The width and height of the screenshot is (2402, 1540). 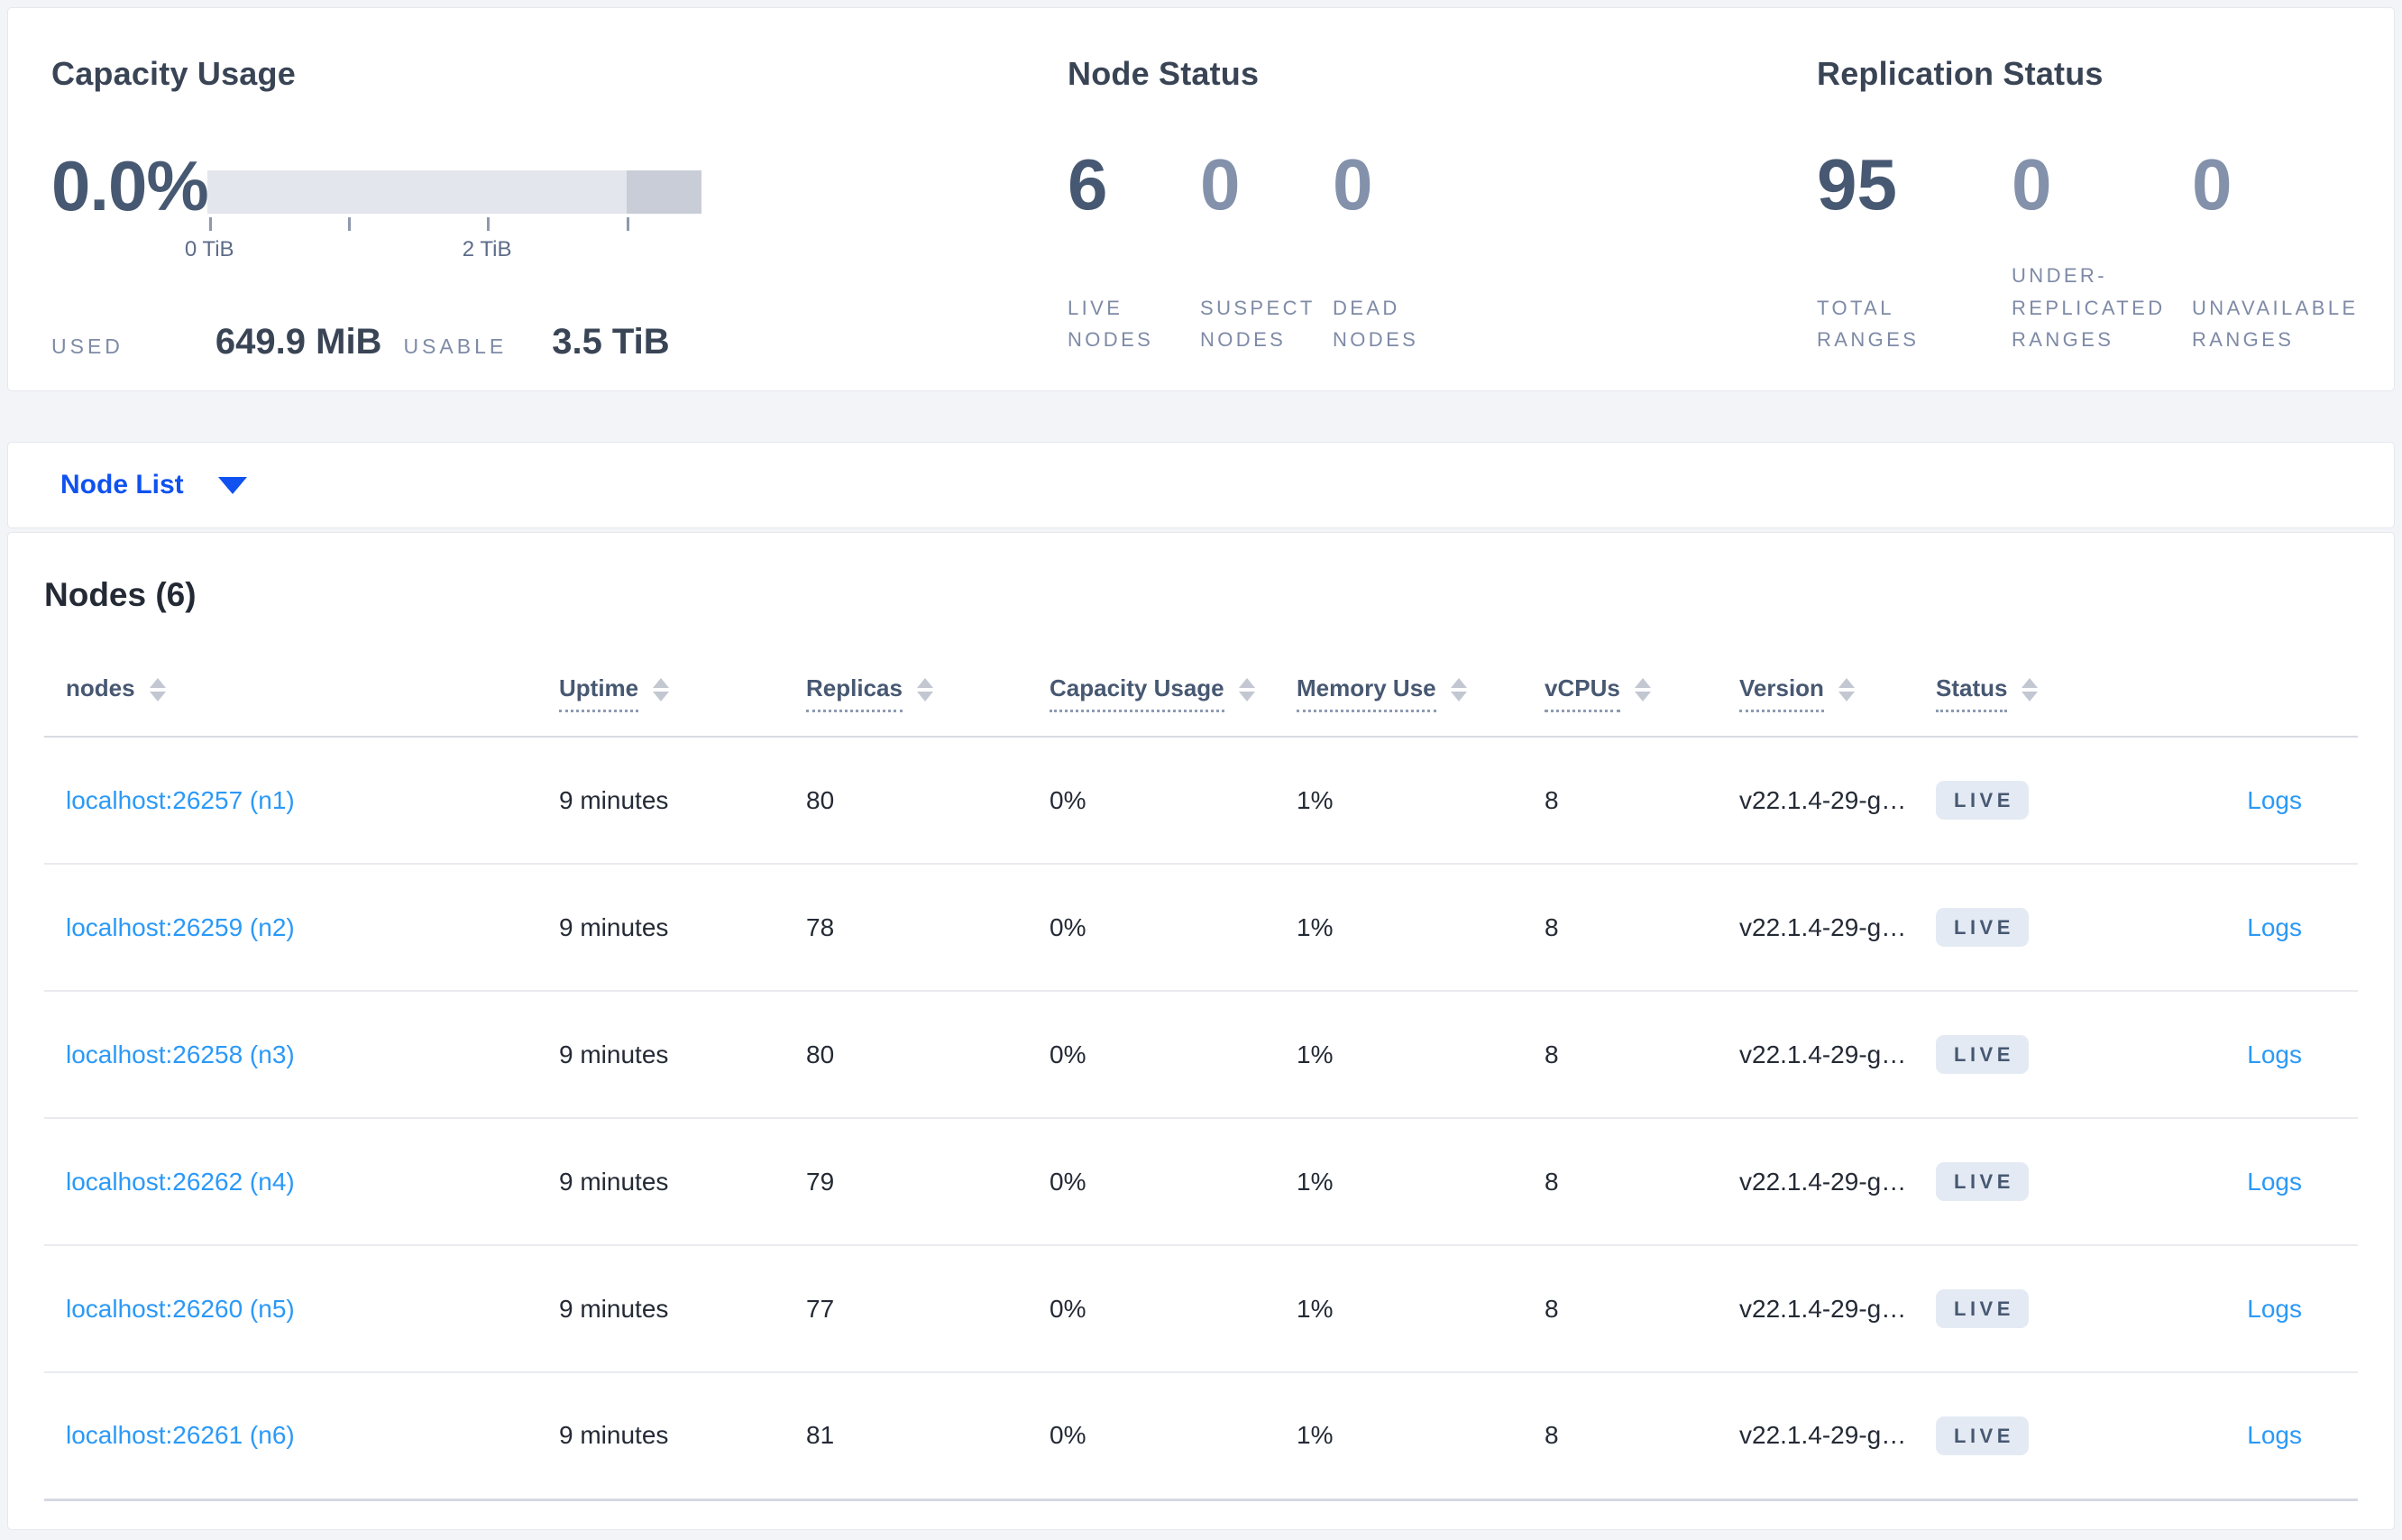 What do you see at coordinates (180, 1182) in the screenshot?
I see `node-link: localhost:26262 (n4)` at bounding box center [180, 1182].